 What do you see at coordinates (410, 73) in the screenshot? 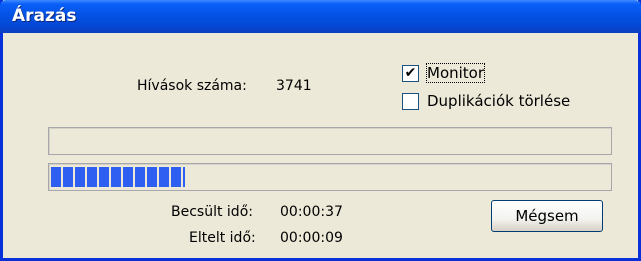
I see `monitor-checkbox: ✔` at bounding box center [410, 73].